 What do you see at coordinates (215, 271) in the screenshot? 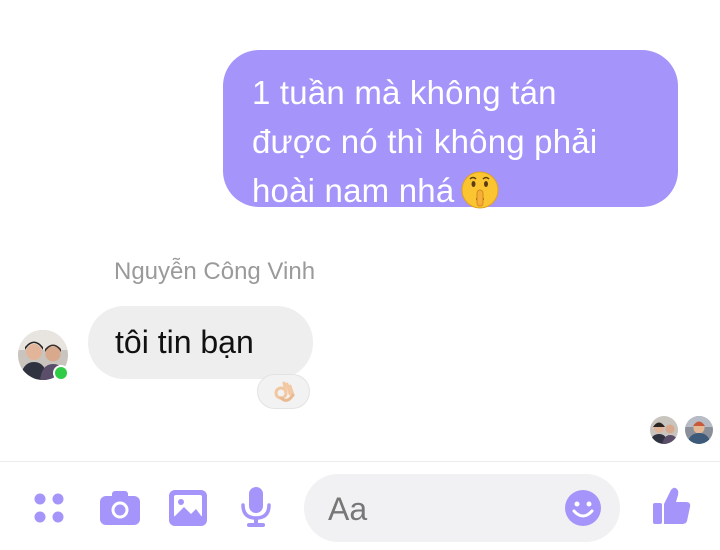
I see `sender-name: Nguyễn Công Vinh` at bounding box center [215, 271].